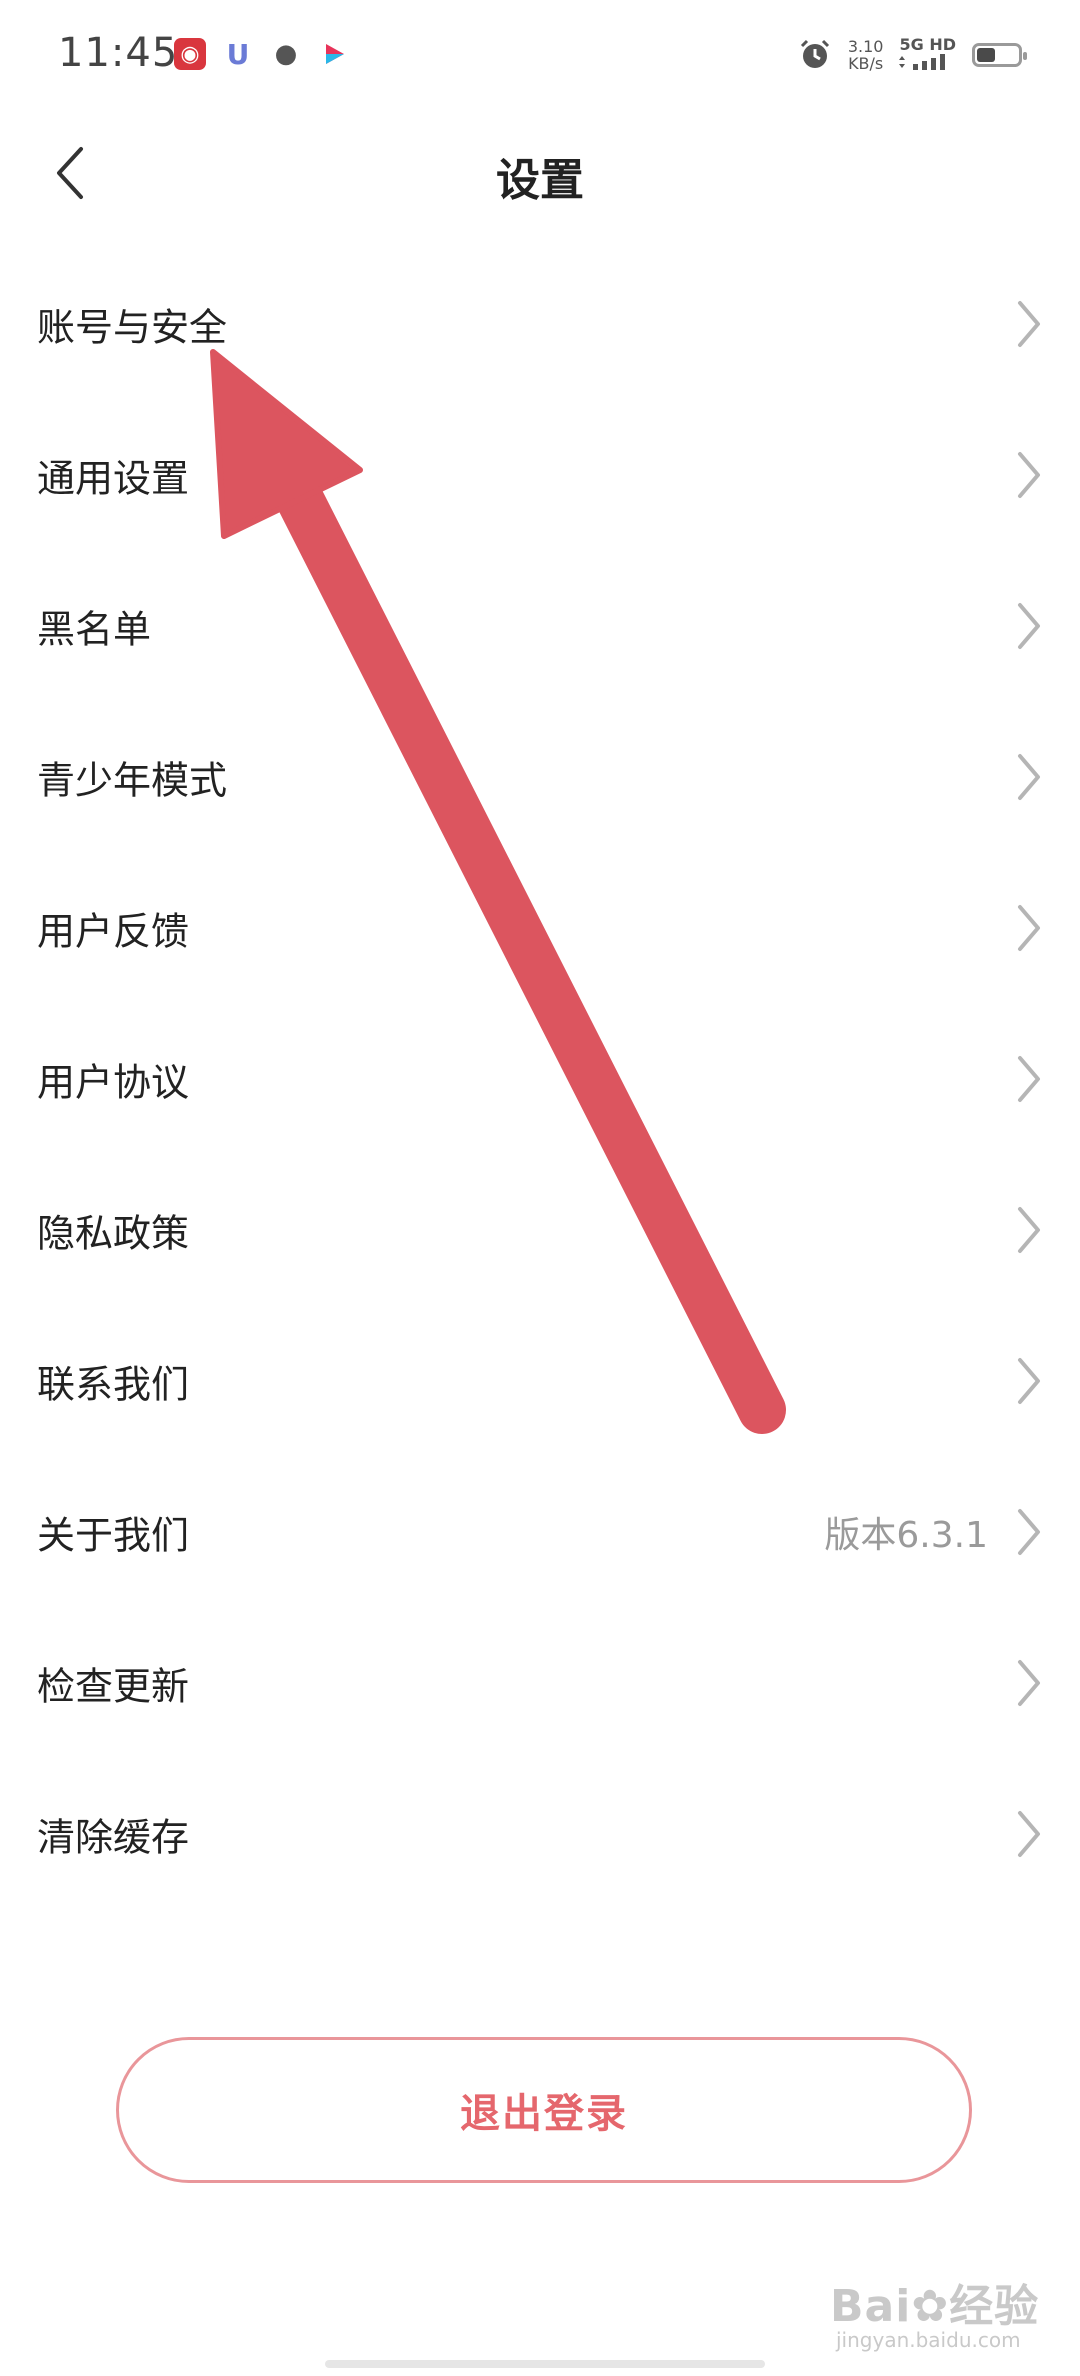 Image resolution: width=1080 pixels, height=2376 pixels. What do you see at coordinates (871, 2306) in the screenshot?
I see `watermark-brand-text: Bai` at bounding box center [871, 2306].